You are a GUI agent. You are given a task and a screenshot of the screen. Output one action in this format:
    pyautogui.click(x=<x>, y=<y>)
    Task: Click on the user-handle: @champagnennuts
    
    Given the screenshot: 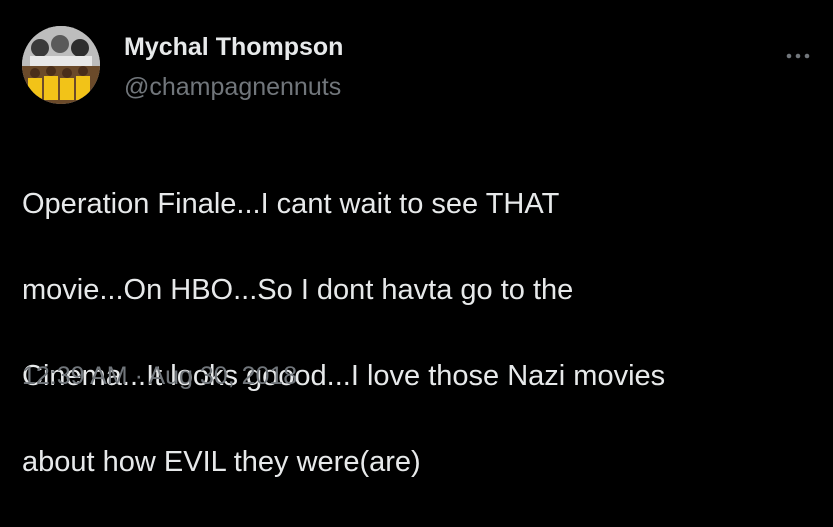 What is the action you would take?
    pyautogui.click(x=232, y=87)
    